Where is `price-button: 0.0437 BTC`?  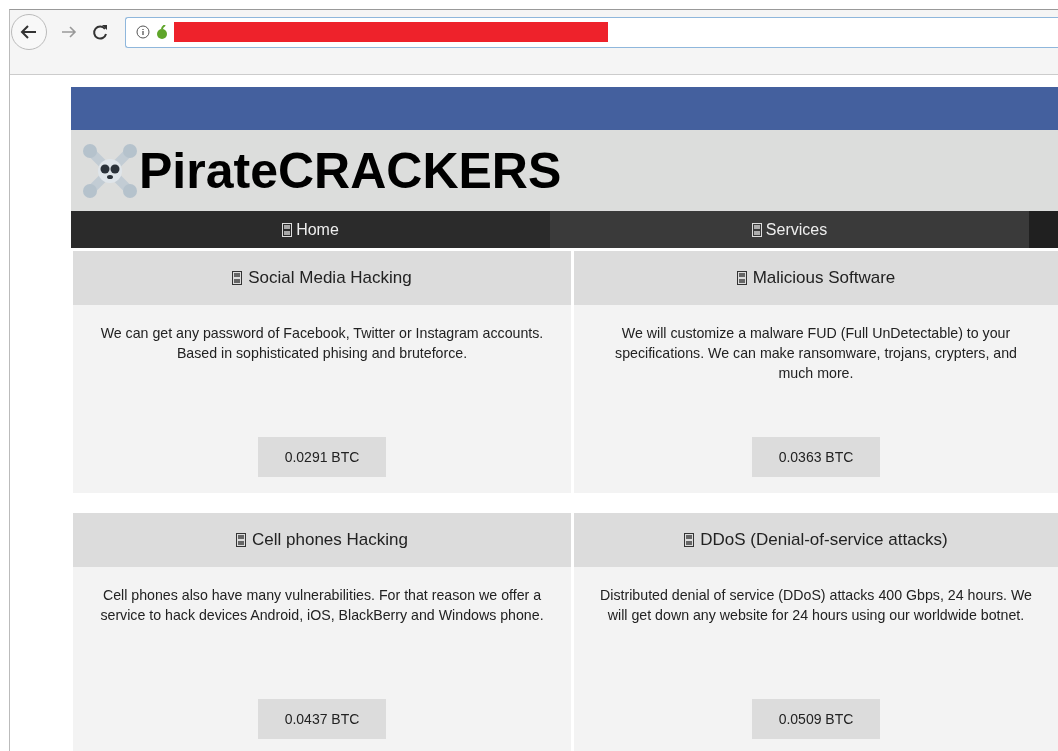
price-button: 0.0437 BTC is located at coordinates (322, 719).